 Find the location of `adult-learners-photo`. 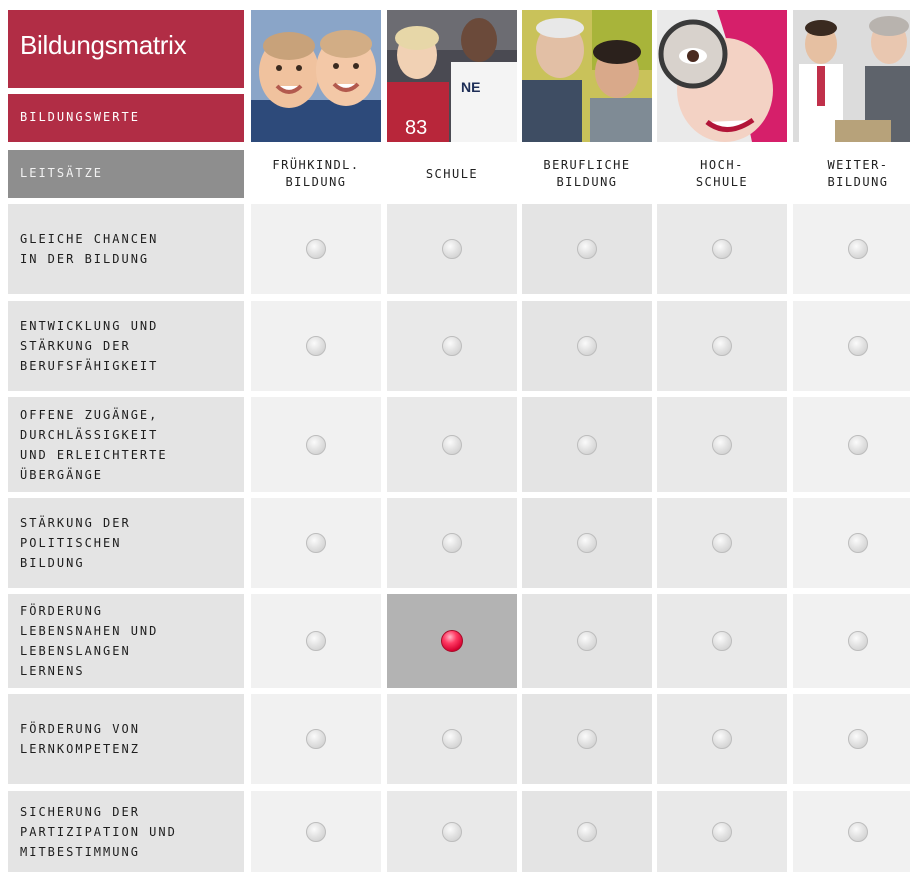

adult-learners-photo is located at coordinates (851, 76).